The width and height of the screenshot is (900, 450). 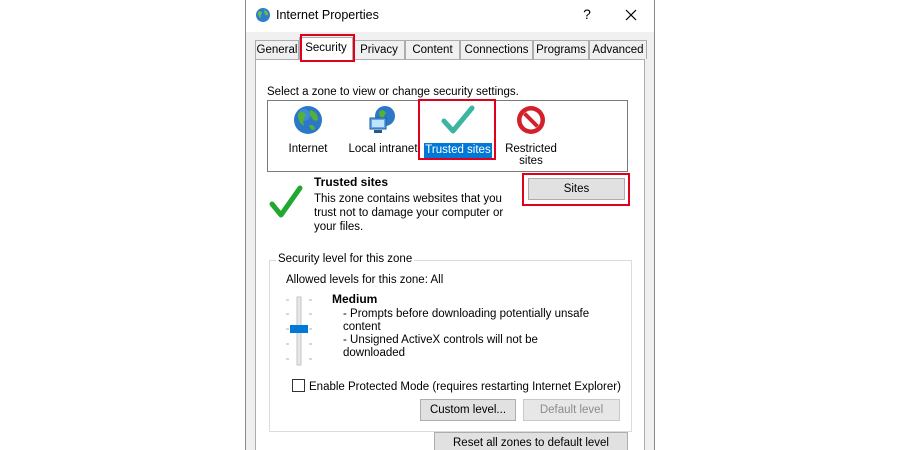 What do you see at coordinates (571, 410) in the screenshot?
I see `default-level-button: Default level` at bounding box center [571, 410].